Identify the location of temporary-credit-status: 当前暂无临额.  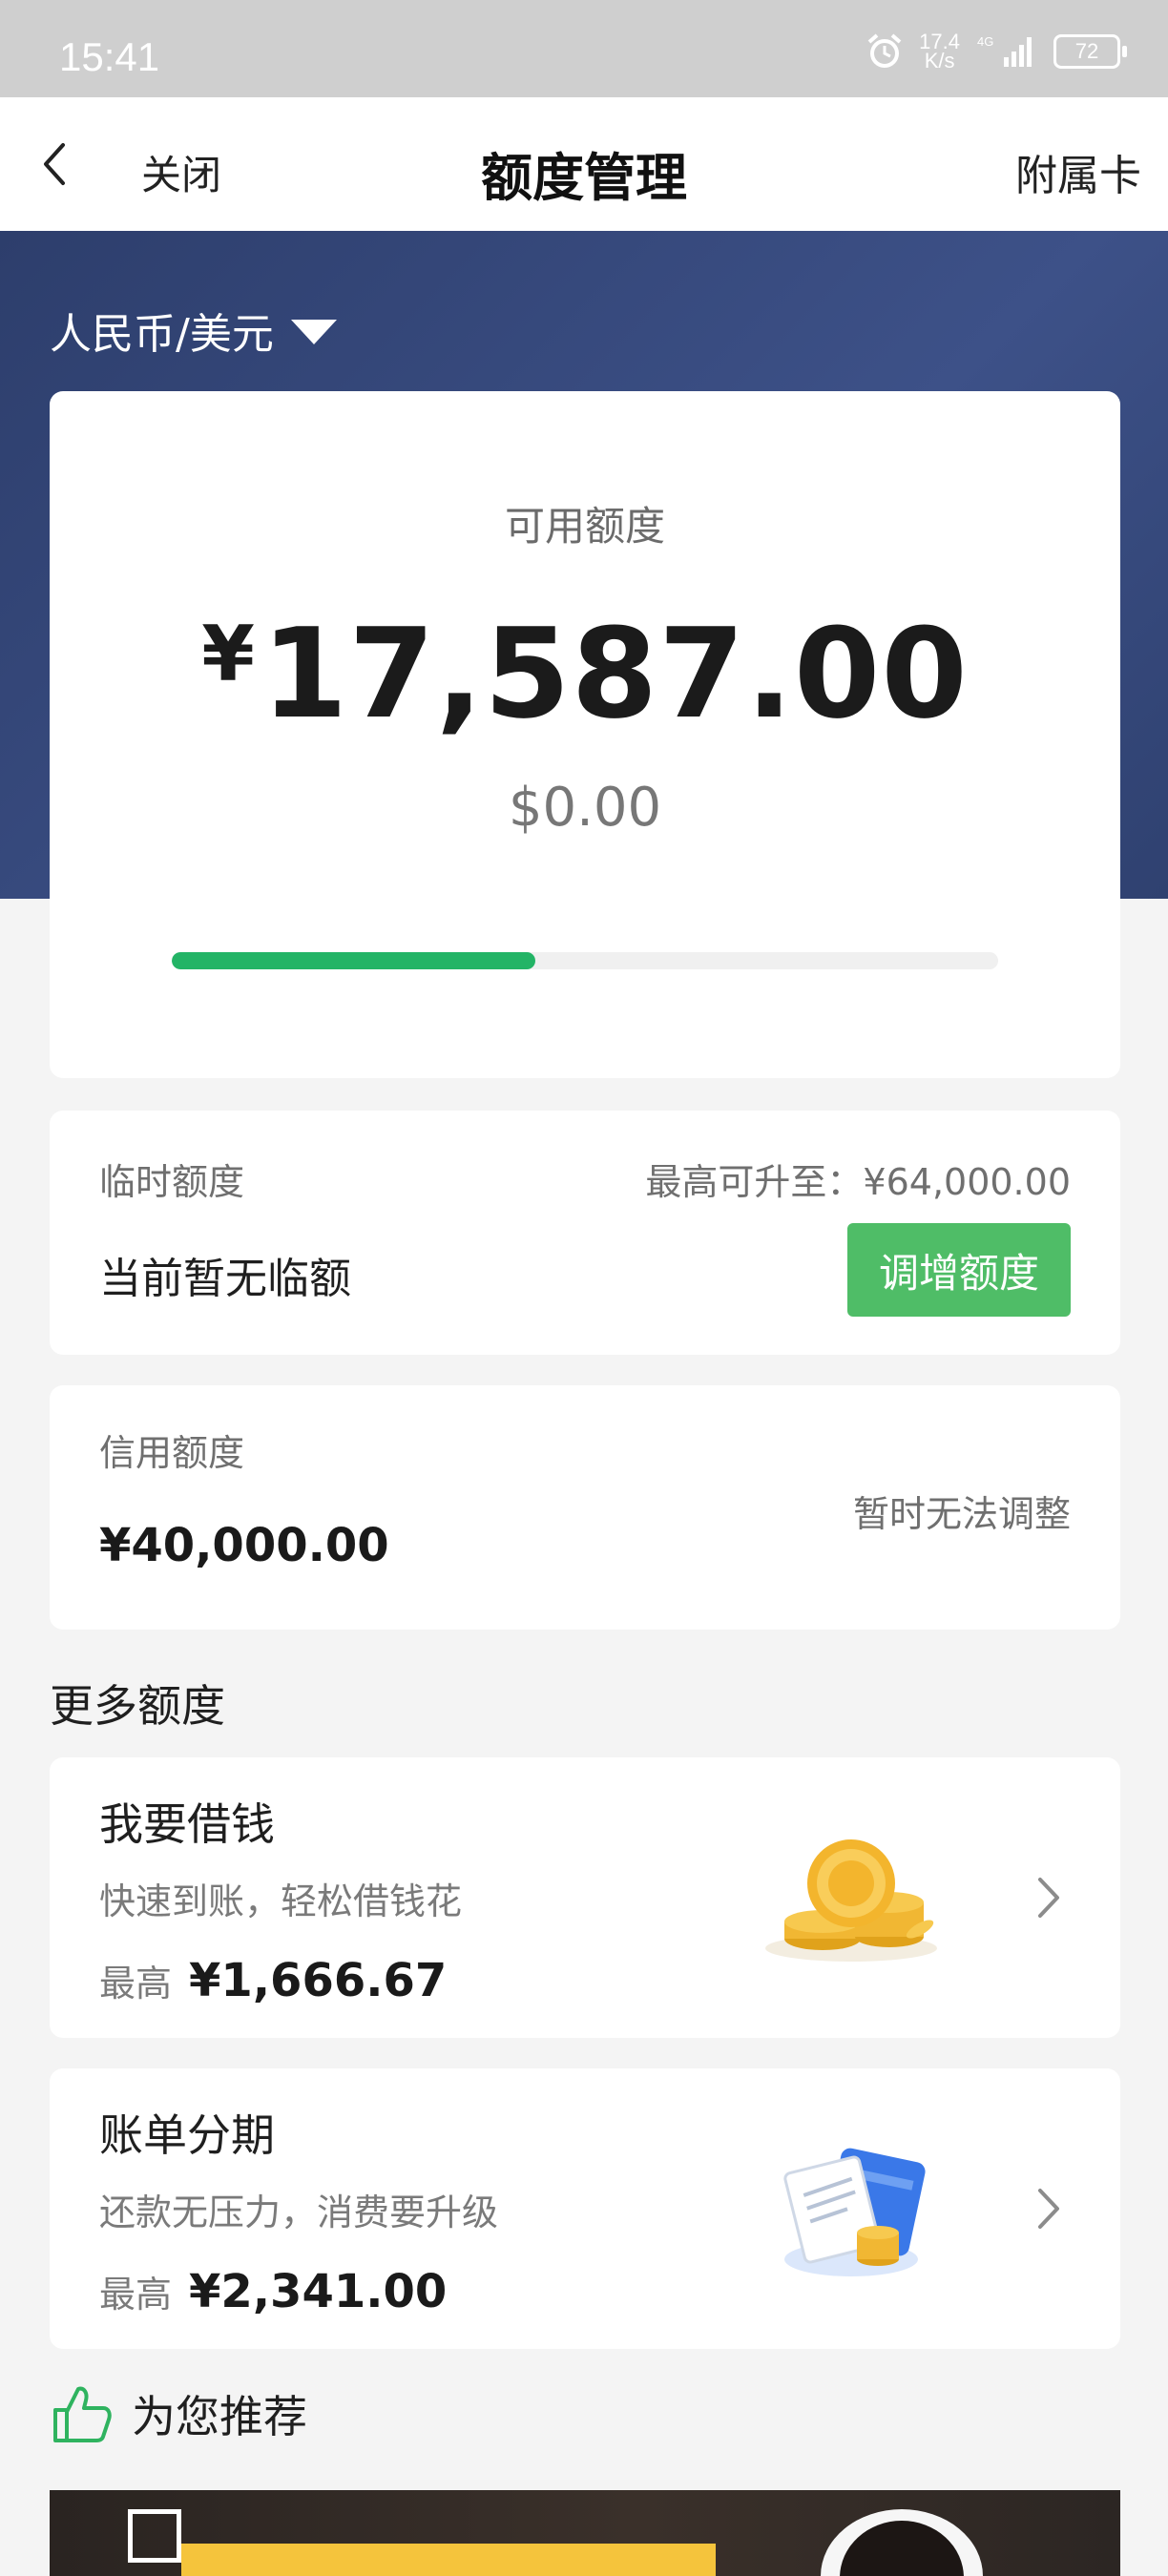
(225, 1279).